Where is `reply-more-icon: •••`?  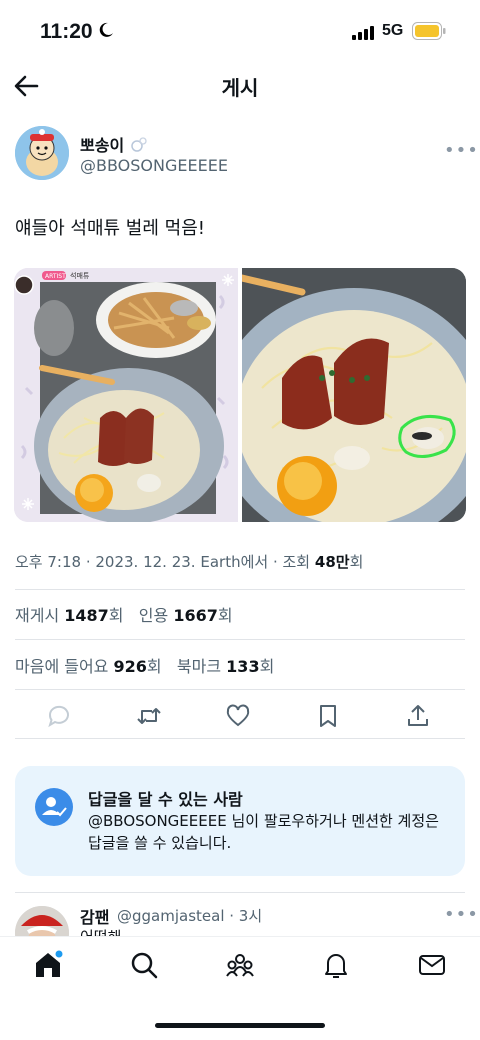
reply-more-icon: ••• is located at coordinates (461, 914).